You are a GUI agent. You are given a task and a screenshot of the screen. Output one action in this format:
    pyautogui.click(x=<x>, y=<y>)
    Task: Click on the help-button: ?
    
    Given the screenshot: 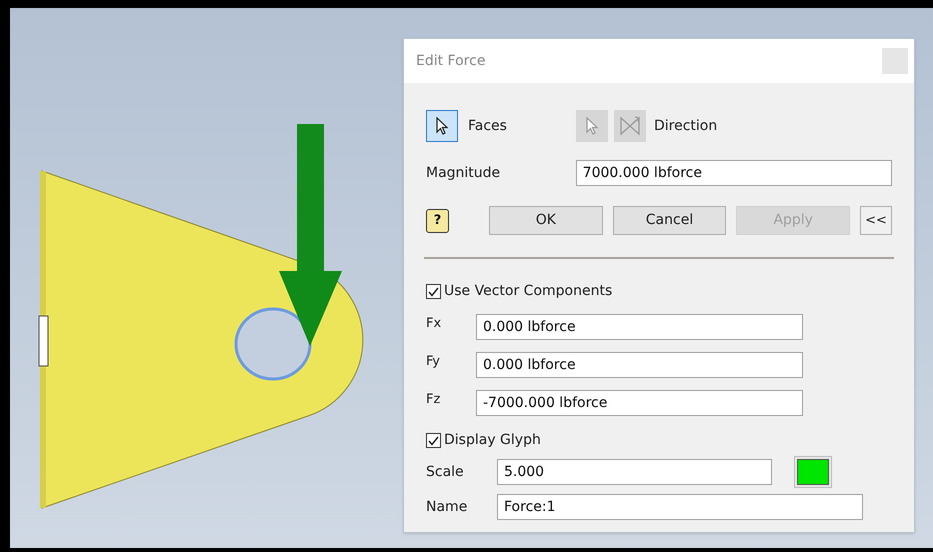 What is the action you would take?
    pyautogui.click(x=437, y=220)
    